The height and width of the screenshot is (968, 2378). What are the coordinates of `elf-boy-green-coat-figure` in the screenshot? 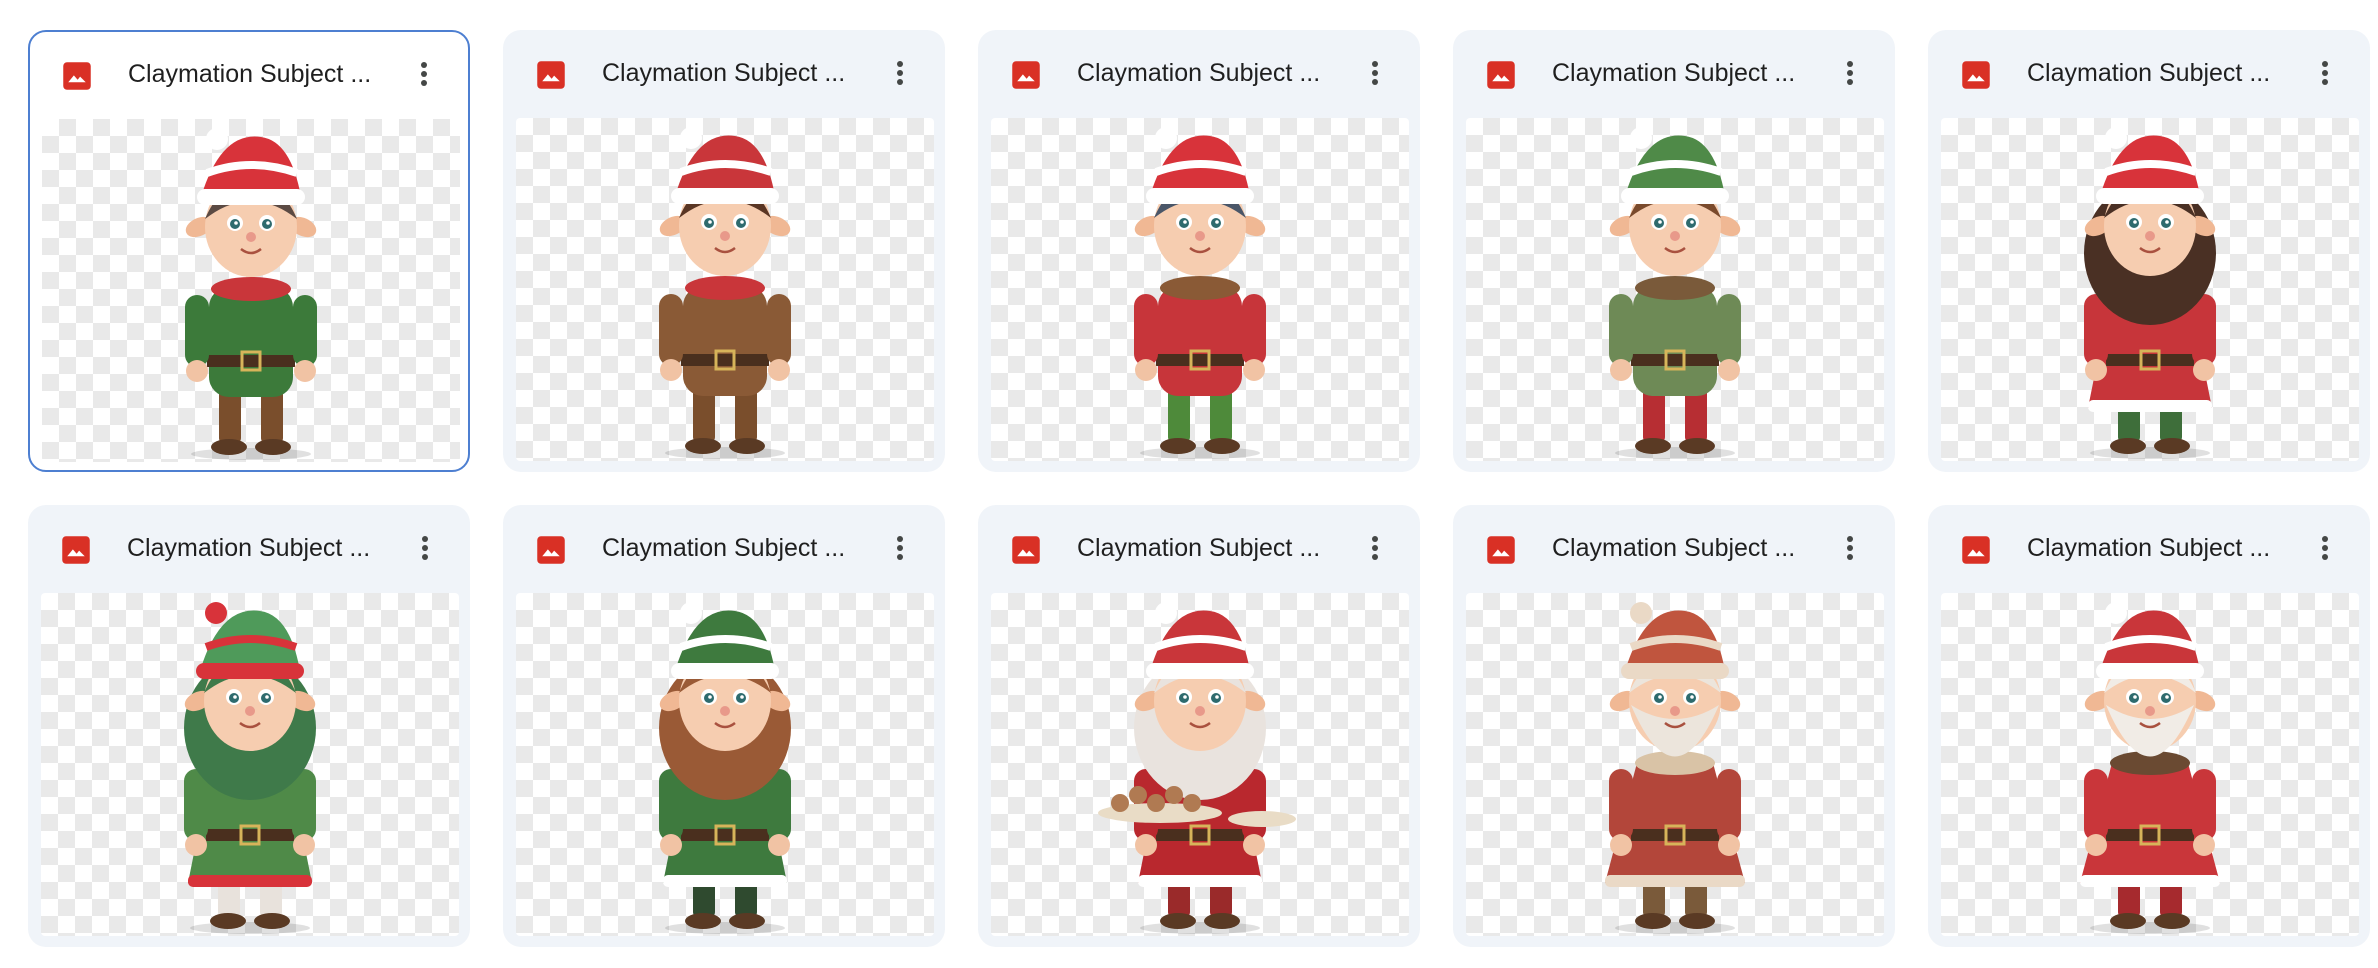 It's located at (1200, 293).